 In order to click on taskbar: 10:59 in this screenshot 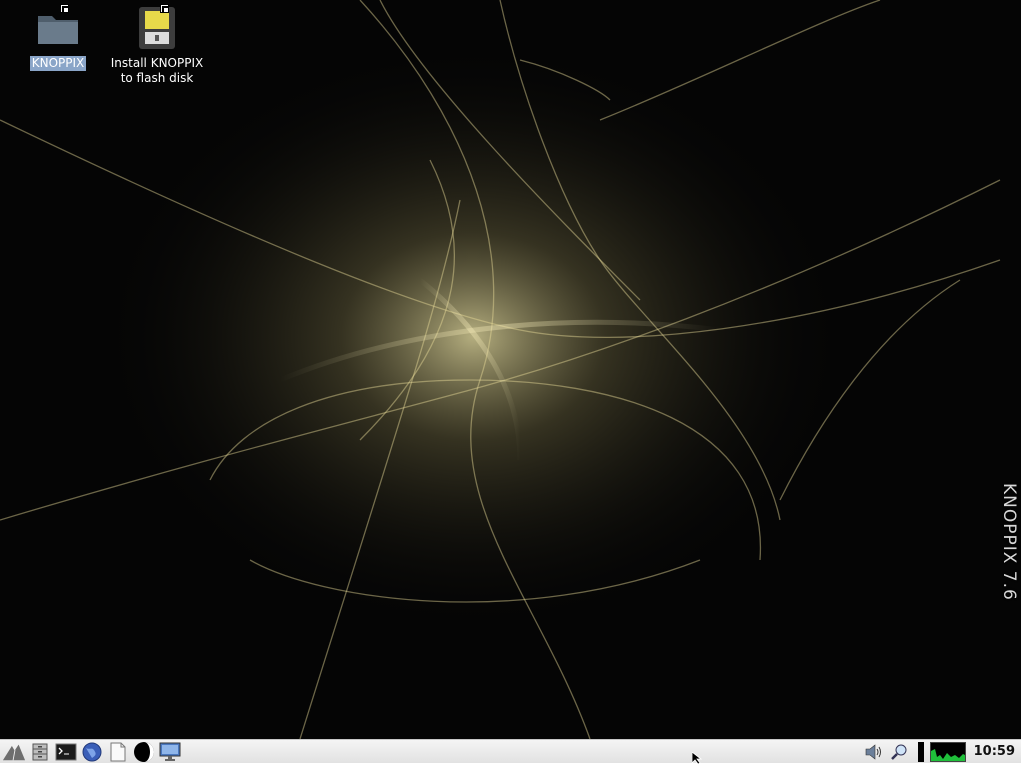, I will do `click(510, 751)`.